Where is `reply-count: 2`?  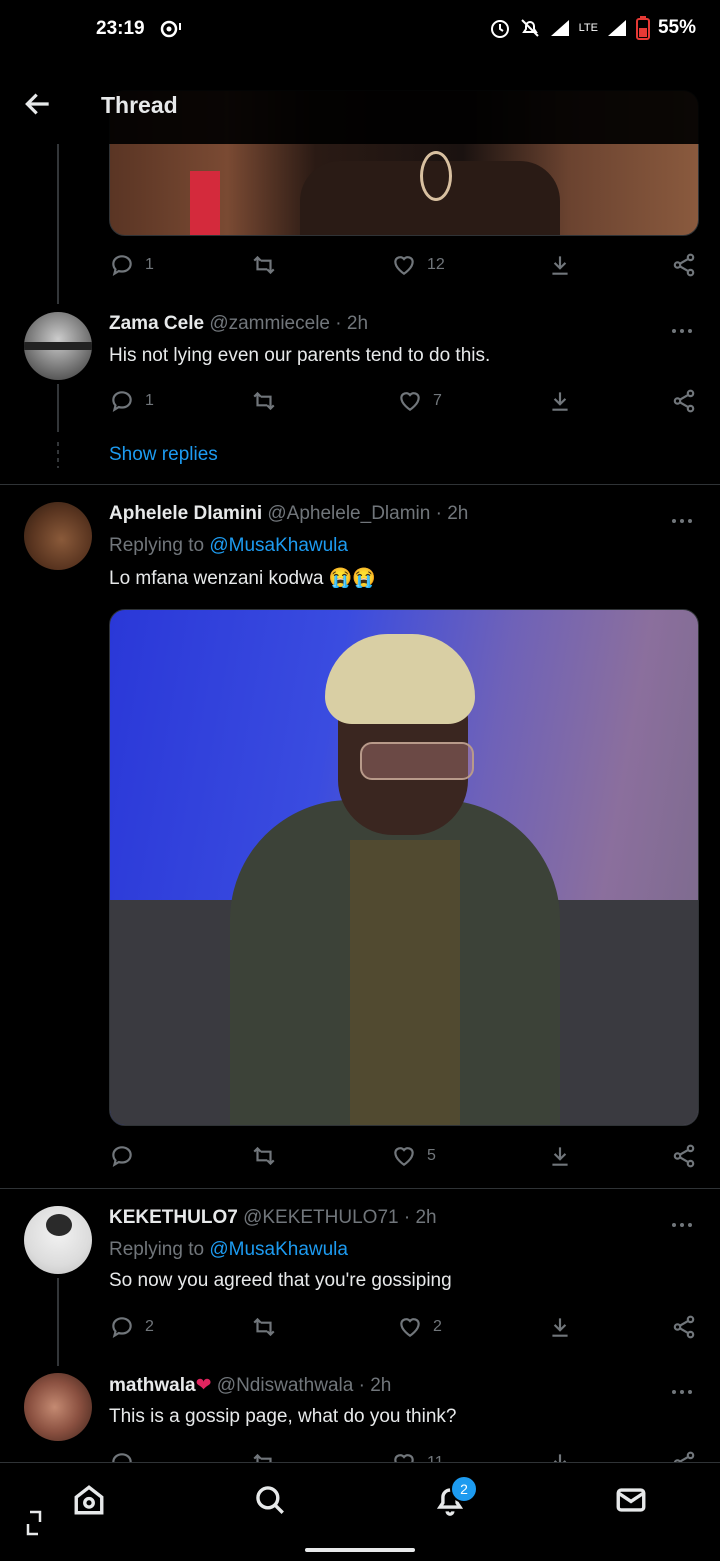
reply-count: 2 is located at coordinates (149, 1326).